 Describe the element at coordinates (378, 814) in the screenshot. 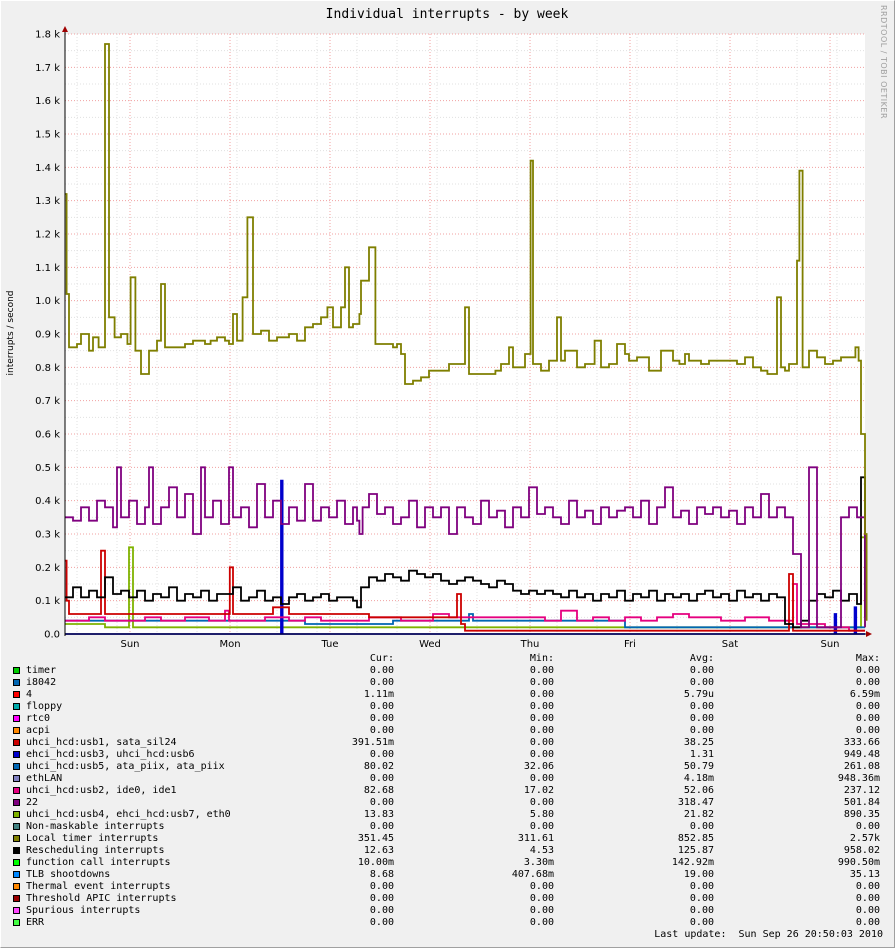

I see `legend-cur: 13.83` at that location.